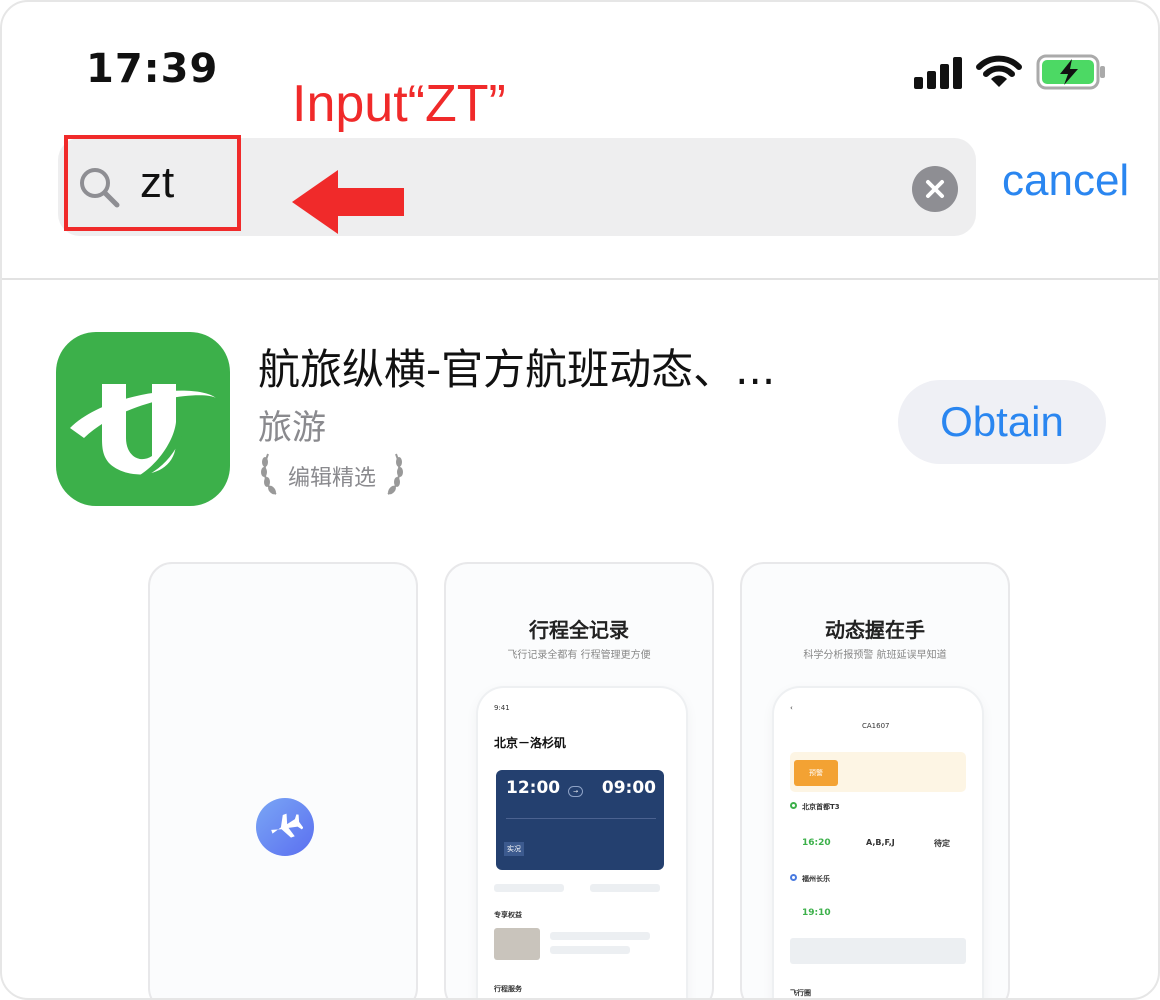  Describe the element at coordinates (349, 204) in the screenshot. I see `annotation-arrow-icon` at that location.